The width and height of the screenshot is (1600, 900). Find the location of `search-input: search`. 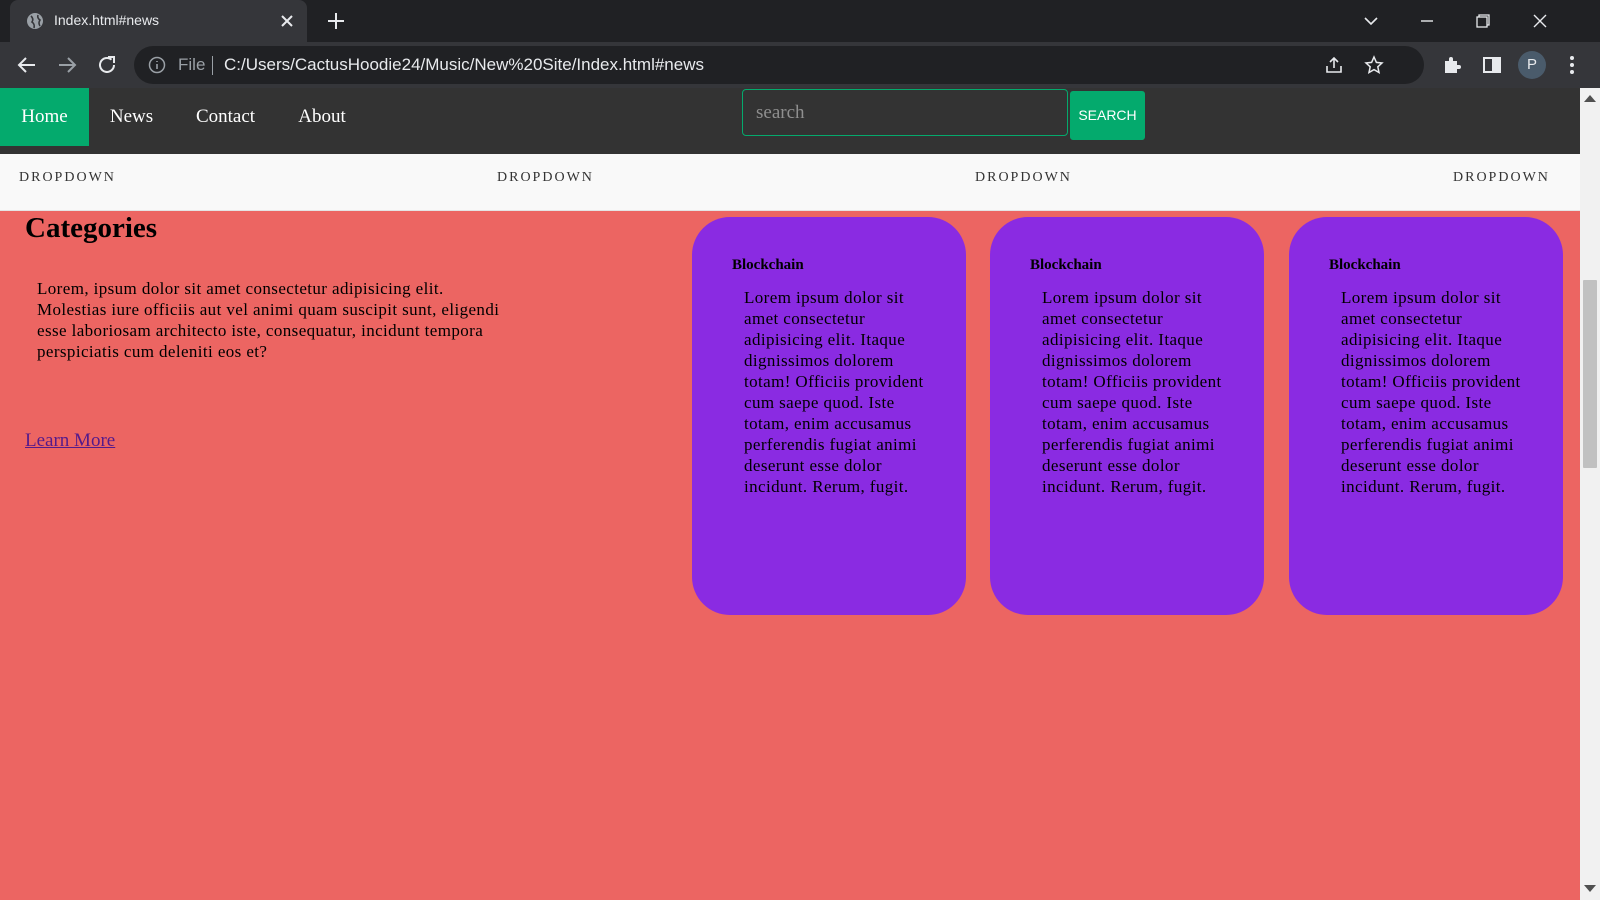

search-input: search is located at coordinates (905, 112).